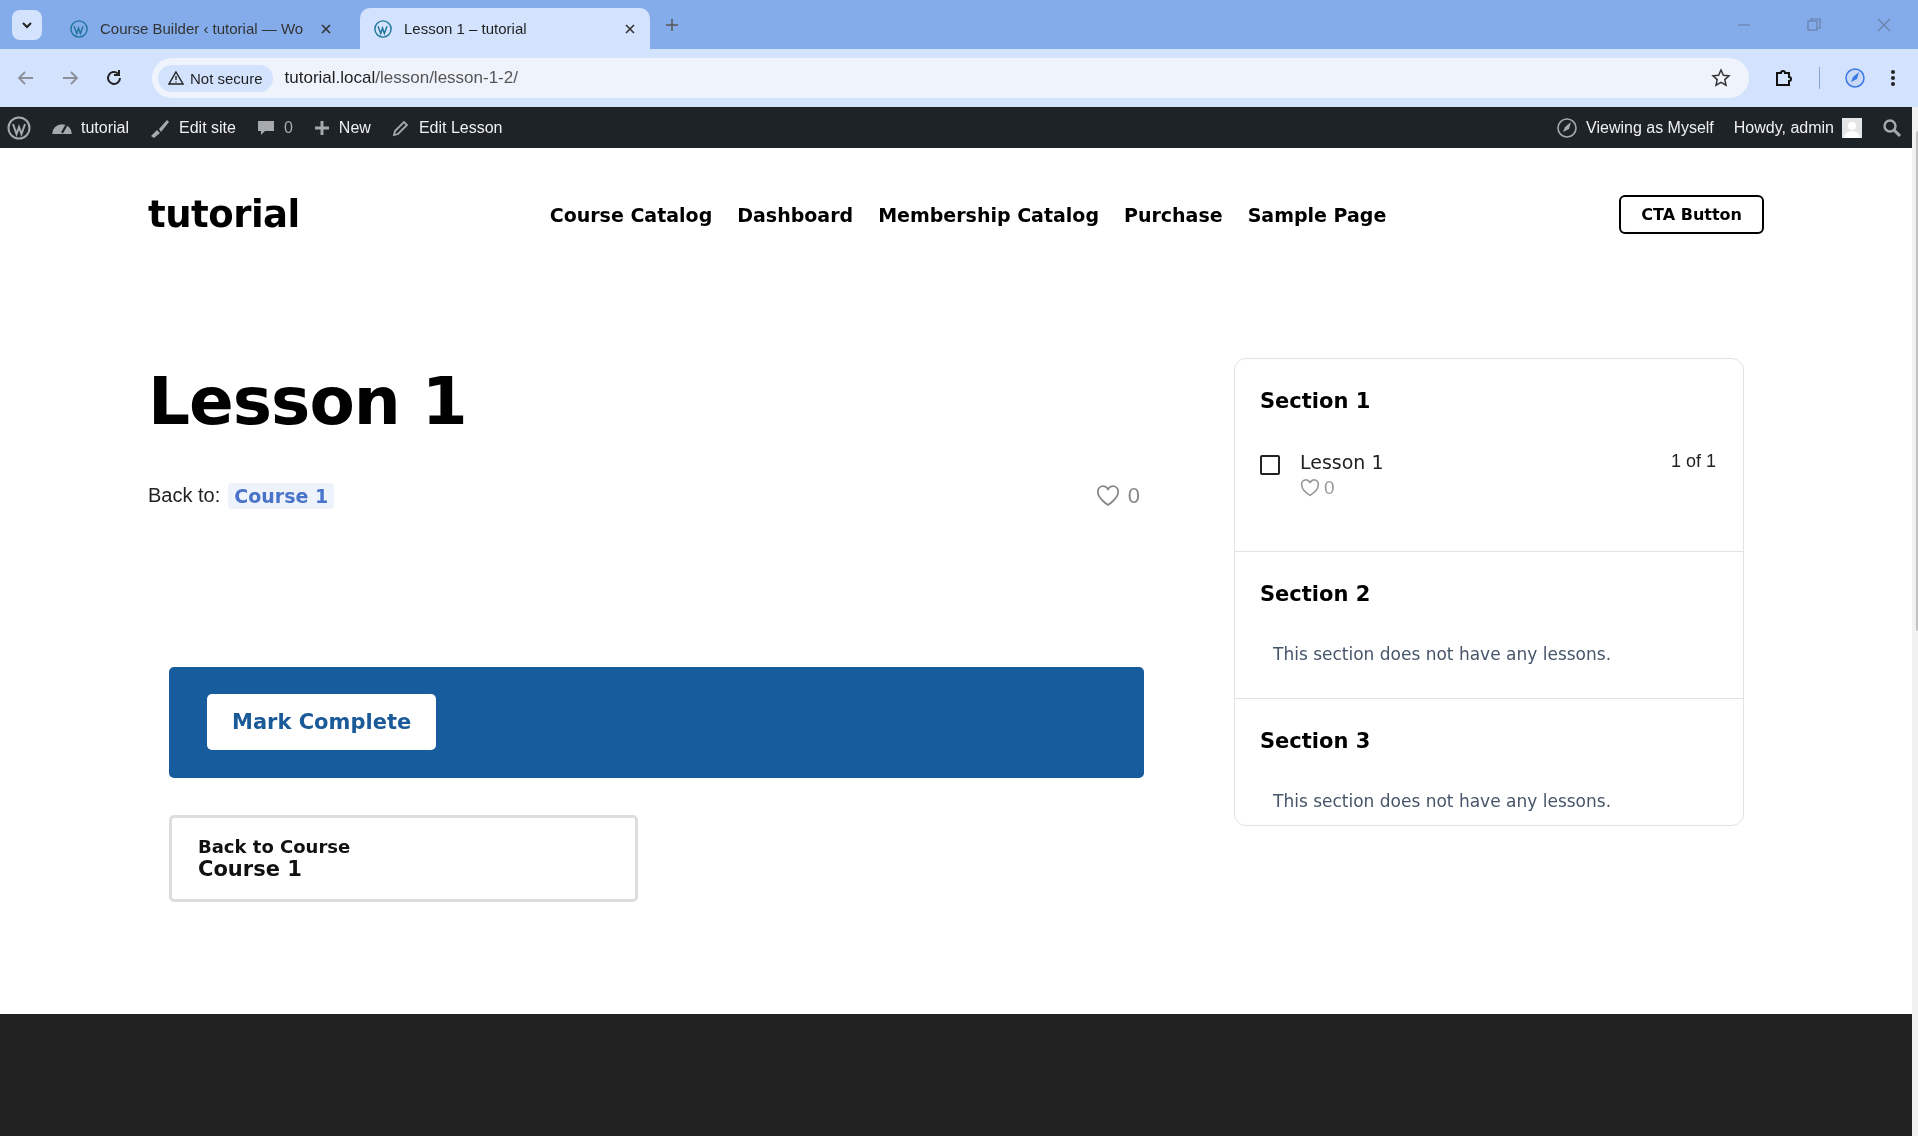  I want to click on star-icon, so click(1721, 78).